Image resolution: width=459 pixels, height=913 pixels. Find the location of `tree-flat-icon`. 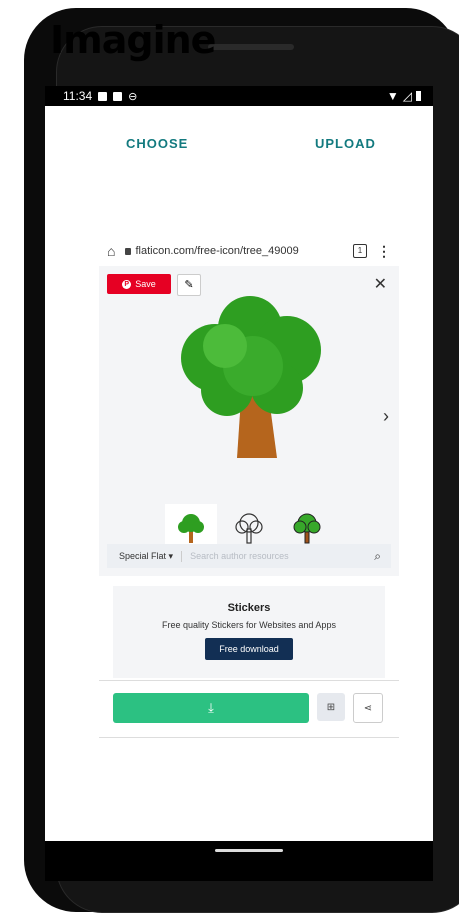

tree-flat-icon is located at coordinates (191, 528).